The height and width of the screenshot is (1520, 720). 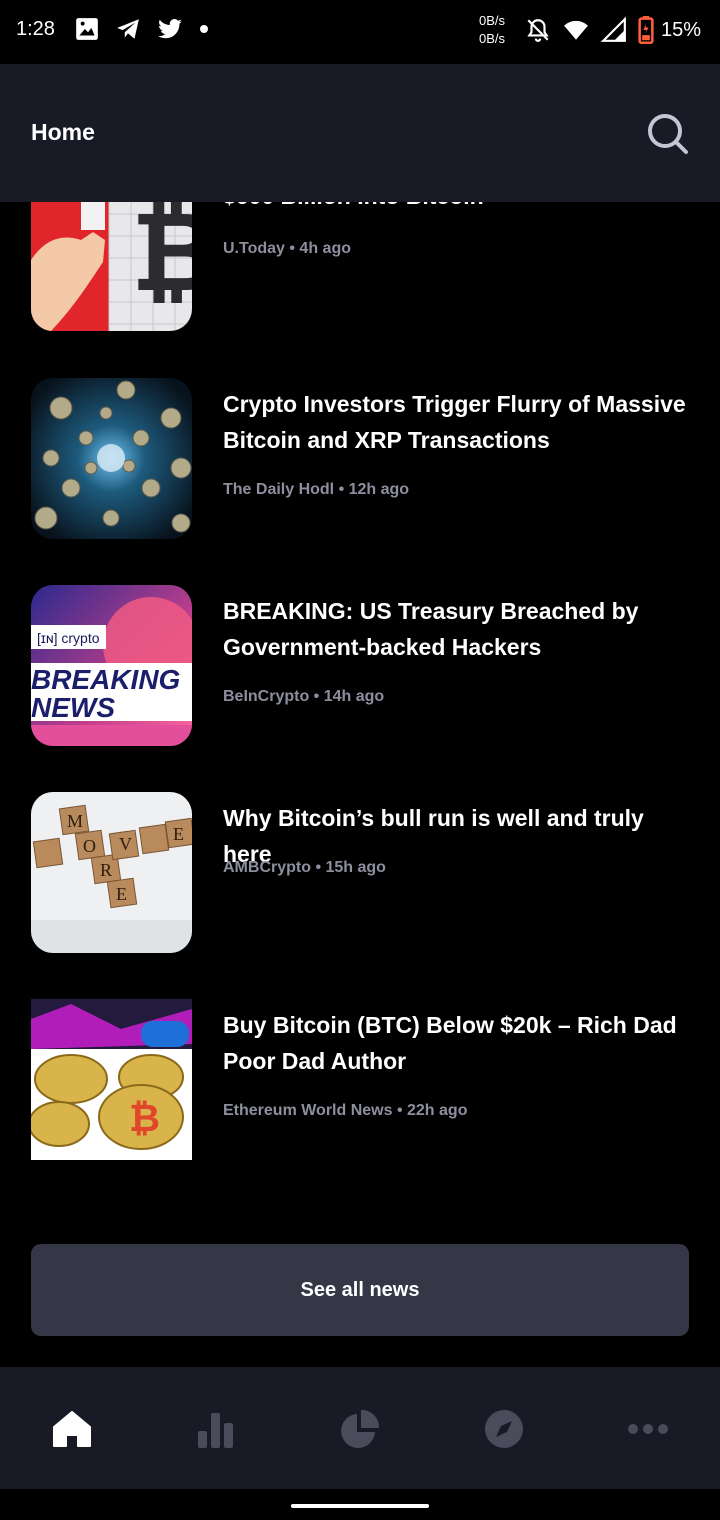 What do you see at coordinates (287, 248) in the screenshot?
I see `news-meta: U.Today • 4h ago` at bounding box center [287, 248].